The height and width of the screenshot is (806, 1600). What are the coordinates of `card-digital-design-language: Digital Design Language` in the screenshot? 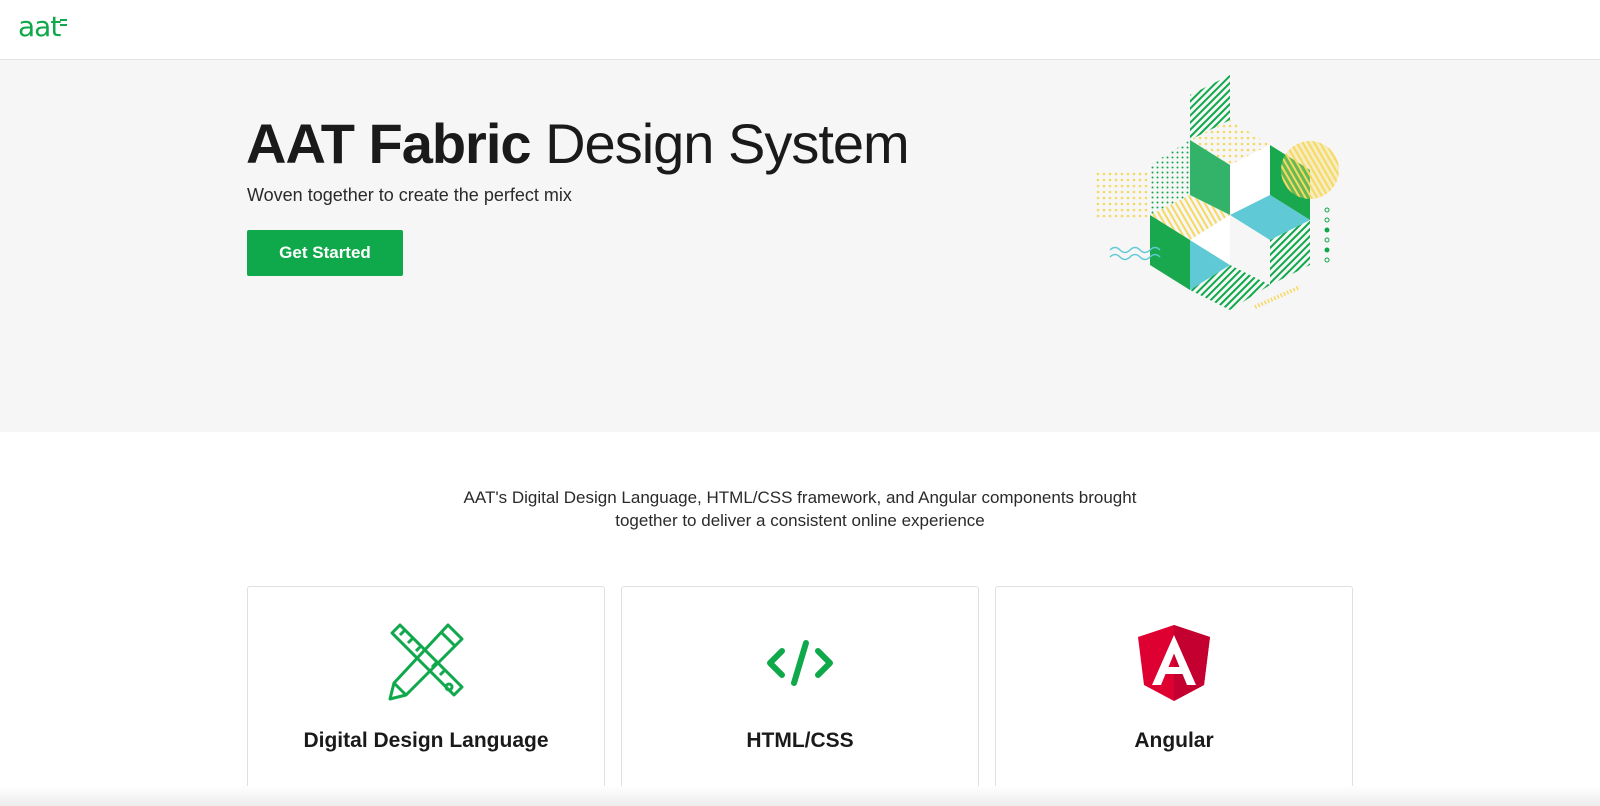 It's located at (426, 687).